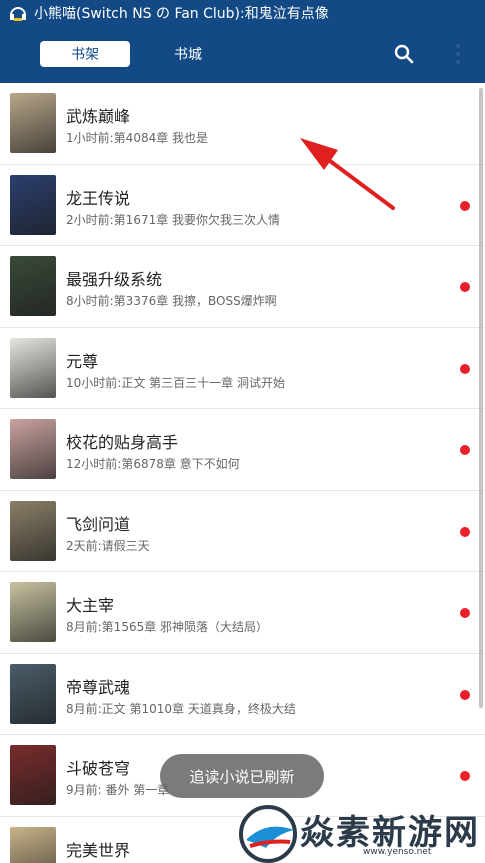 The width and height of the screenshot is (485, 863). I want to click on book-title: 龙王传说, so click(98, 198).